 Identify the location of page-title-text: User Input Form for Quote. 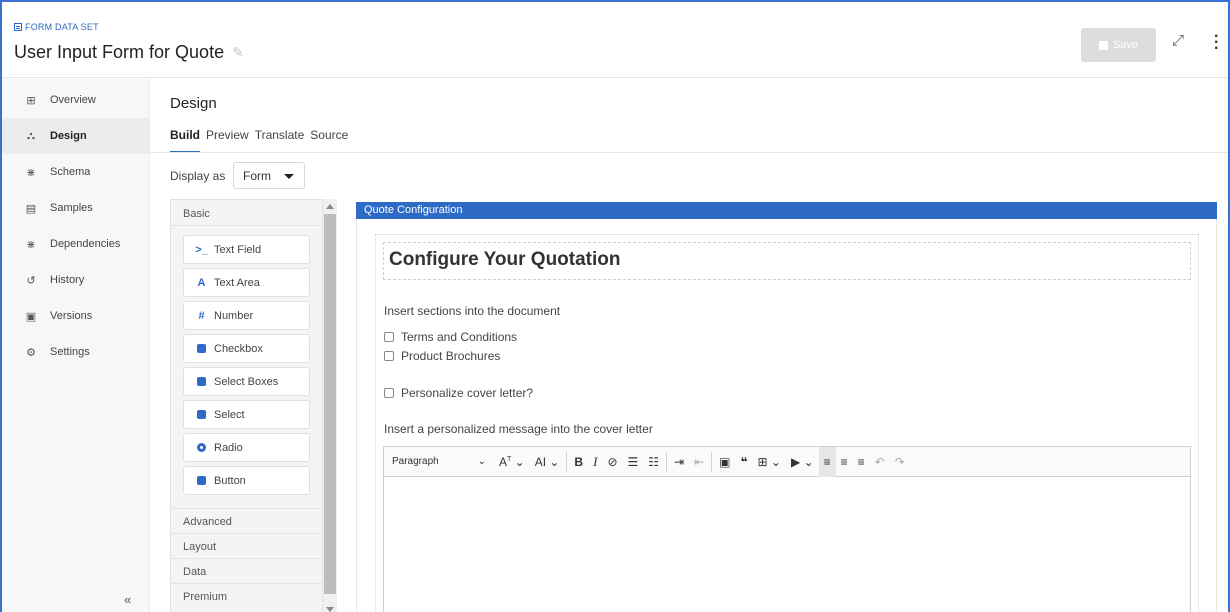
(119, 52).